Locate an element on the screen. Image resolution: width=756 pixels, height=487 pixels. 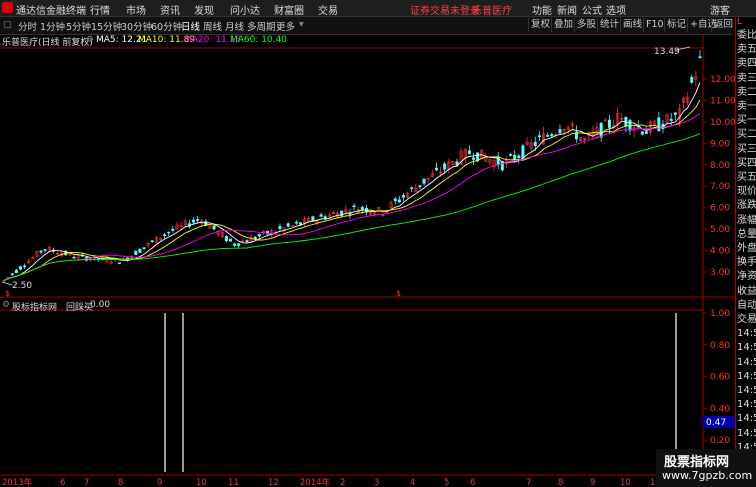
tab-daily: 日线 is located at coordinates (190, 26).